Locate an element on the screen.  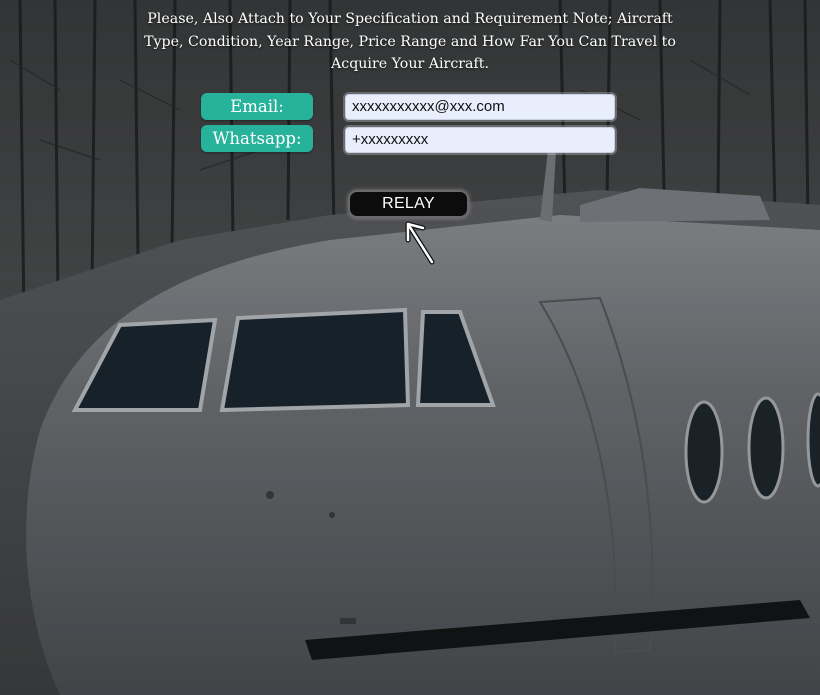
email-field: xxxxxxxxxxx@xxx.com is located at coordinates (480, 107).